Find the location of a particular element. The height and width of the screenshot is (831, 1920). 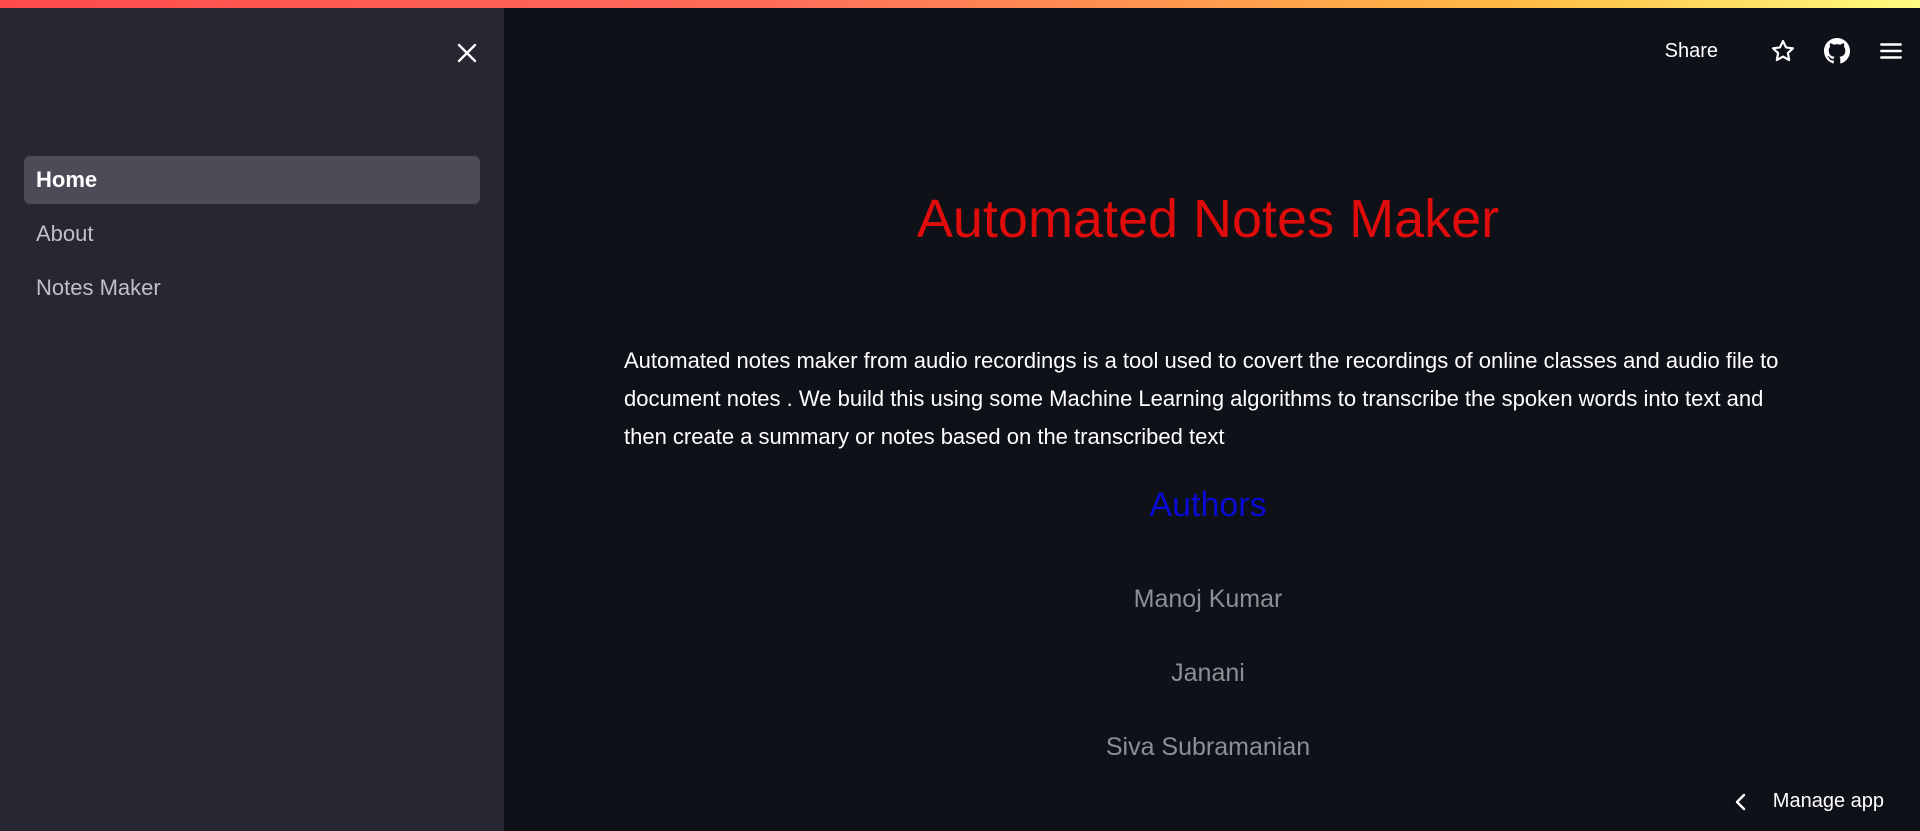

author-name: Manoj Kumar is located at coordinates (1208, 599).